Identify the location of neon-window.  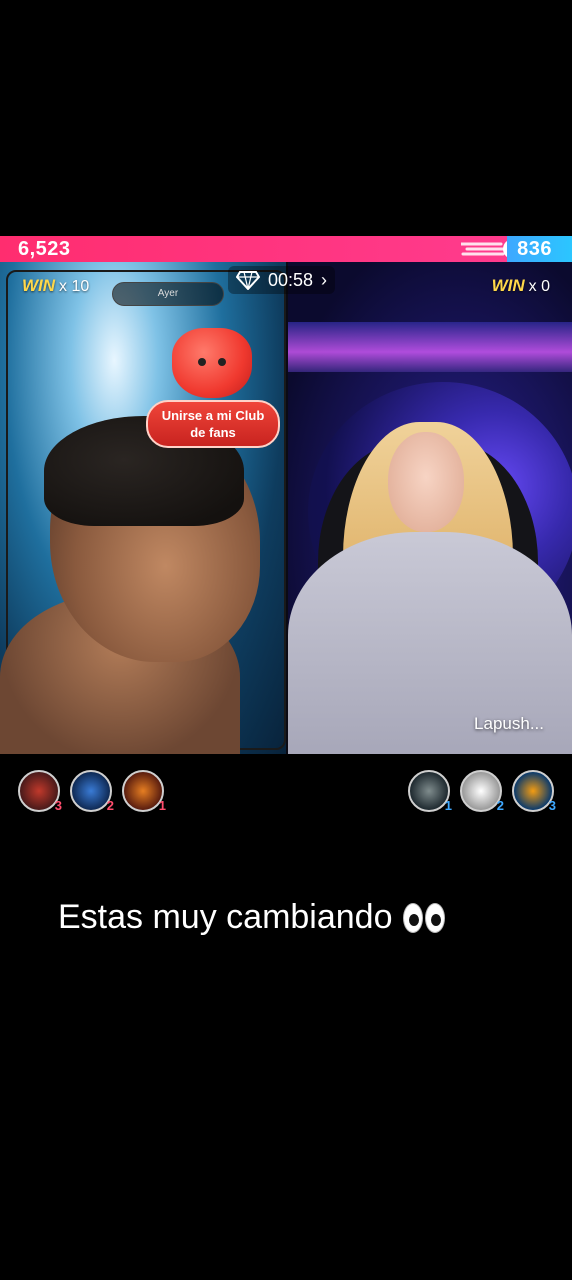
(430, 347).